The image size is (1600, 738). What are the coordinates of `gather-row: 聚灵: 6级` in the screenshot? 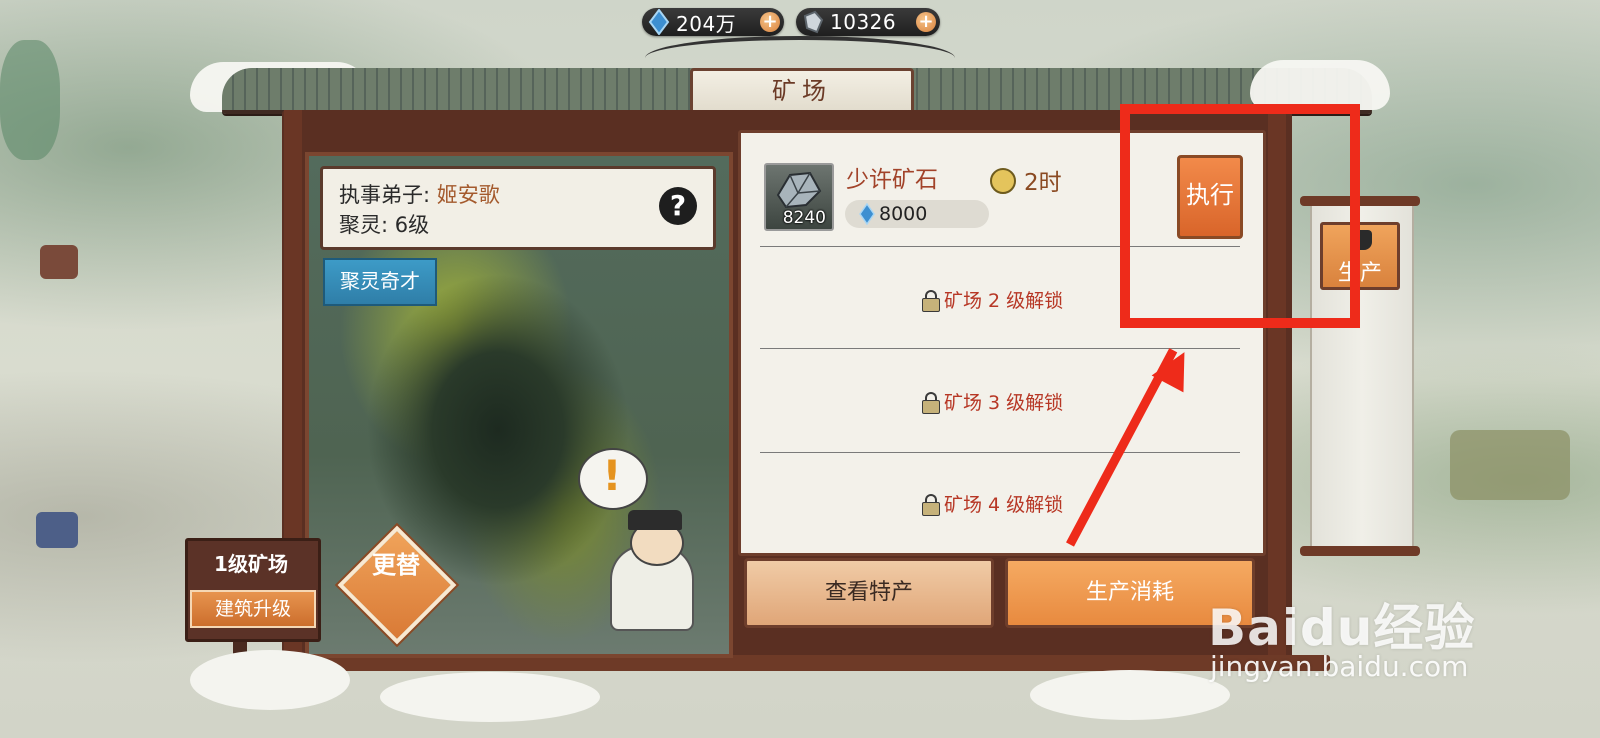 It's located at (384, 224).